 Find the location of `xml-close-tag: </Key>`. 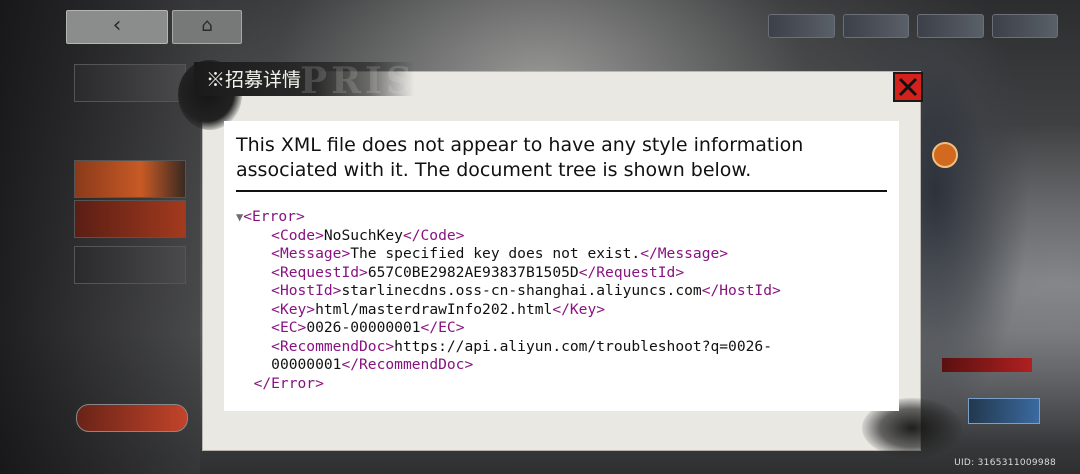

xml-close-tag: </Key> is located at coordinates (579, 309).